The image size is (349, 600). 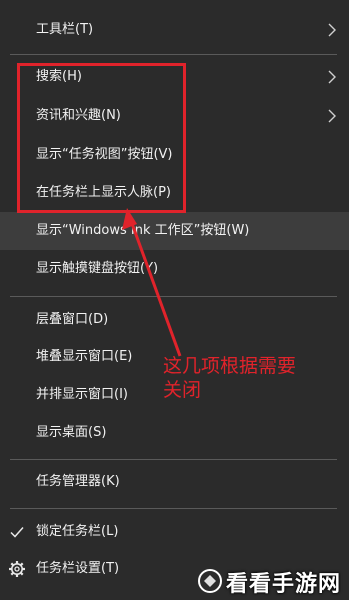 I want to click on menu-item-lock-taskbar: 锁定任务栏(L), so click(x=174, y=532).